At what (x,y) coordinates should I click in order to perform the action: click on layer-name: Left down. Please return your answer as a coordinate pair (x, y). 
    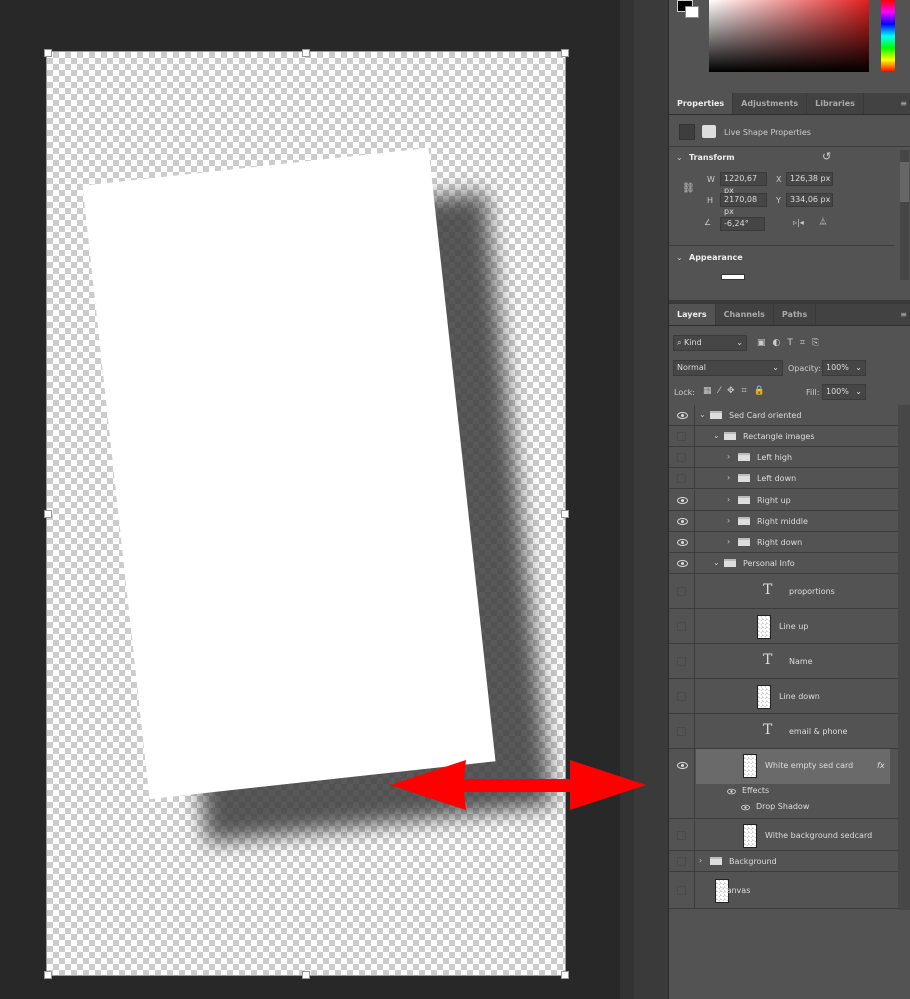
    Looking at the image, I should click on (777, 478).